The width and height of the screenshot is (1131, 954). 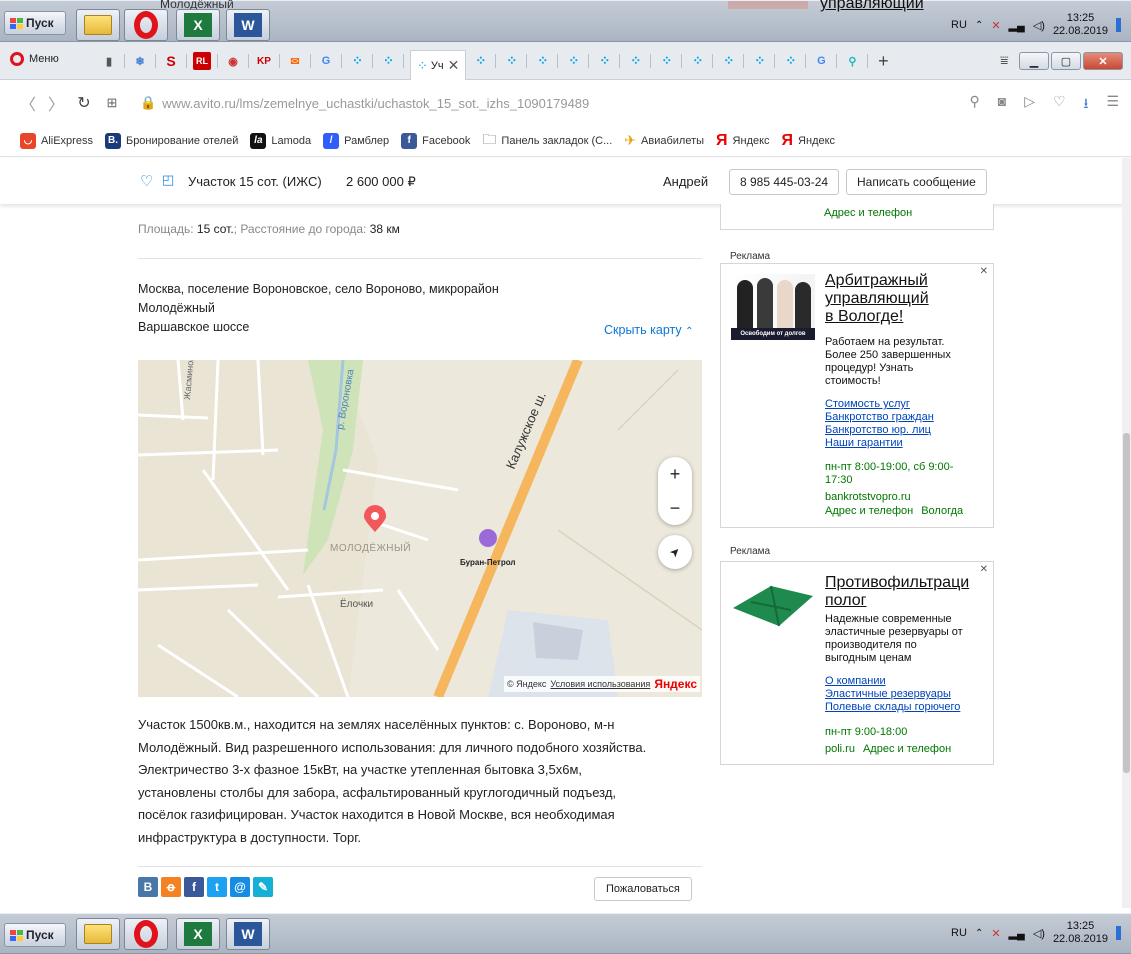 What do you see at coordinates (879, 443) in the screenshot?
I see `ad-link: Наши гарантии` at bounding box center [879, 443].